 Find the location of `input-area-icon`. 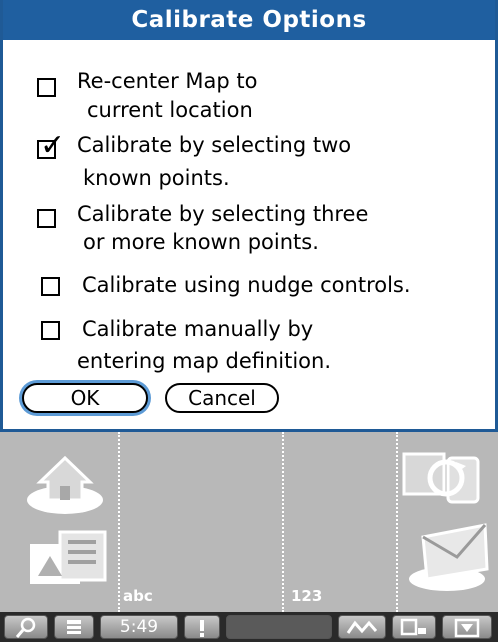

input-area-icon is located at coordinates (414, 627).